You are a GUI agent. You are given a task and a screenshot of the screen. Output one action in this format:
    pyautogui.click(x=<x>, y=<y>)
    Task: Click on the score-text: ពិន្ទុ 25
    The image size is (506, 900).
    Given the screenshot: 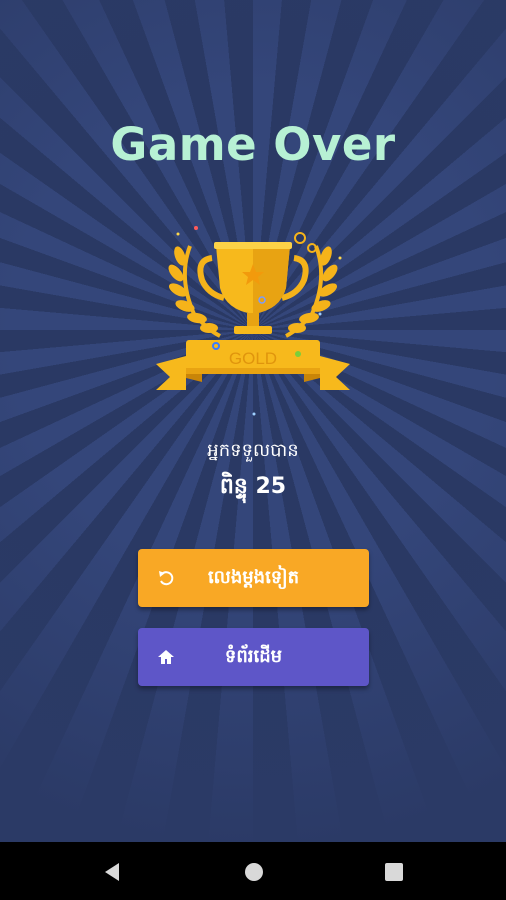 What is the action you would take?
    pyautogui.click(x=253, y=486)
    